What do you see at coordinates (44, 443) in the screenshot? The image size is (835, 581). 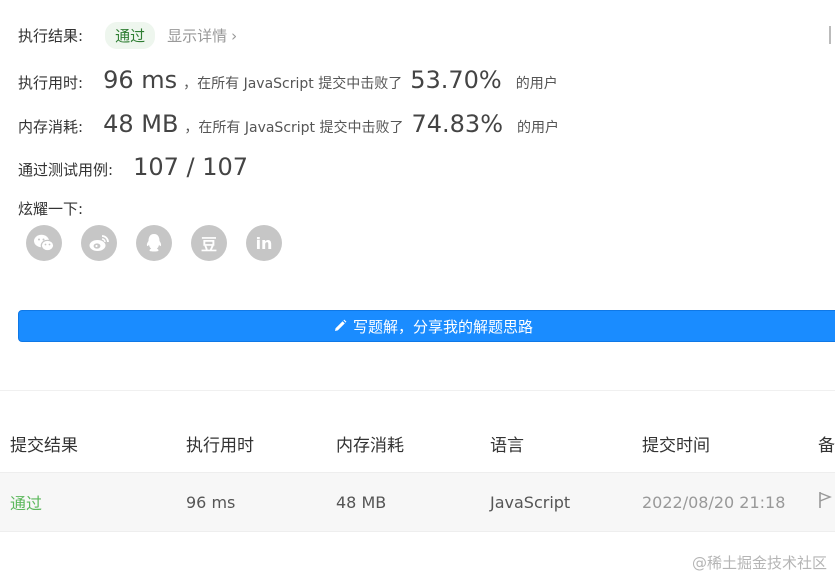 I see `header-result: 提交结果` at bounding box center [44, 443].